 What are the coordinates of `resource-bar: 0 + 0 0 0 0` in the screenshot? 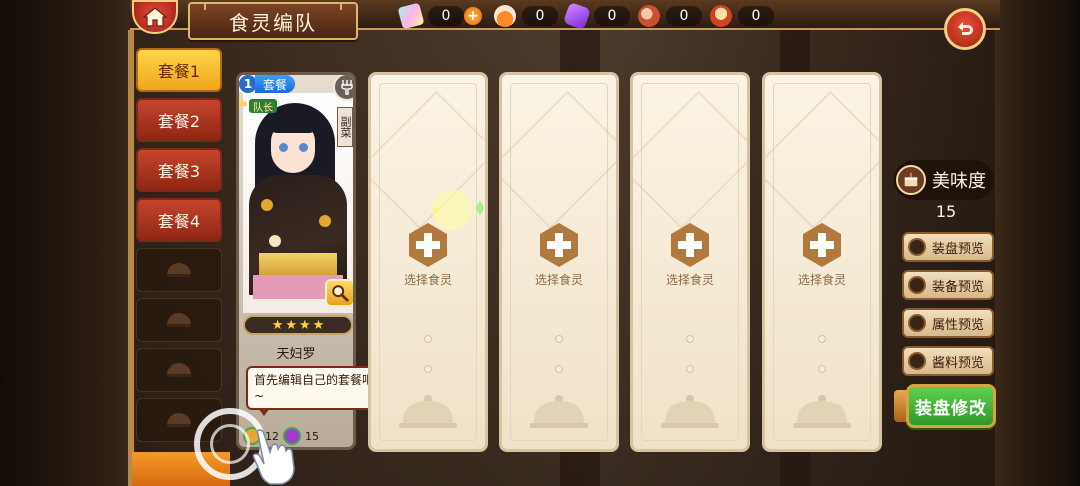 It's located at (624, 16).